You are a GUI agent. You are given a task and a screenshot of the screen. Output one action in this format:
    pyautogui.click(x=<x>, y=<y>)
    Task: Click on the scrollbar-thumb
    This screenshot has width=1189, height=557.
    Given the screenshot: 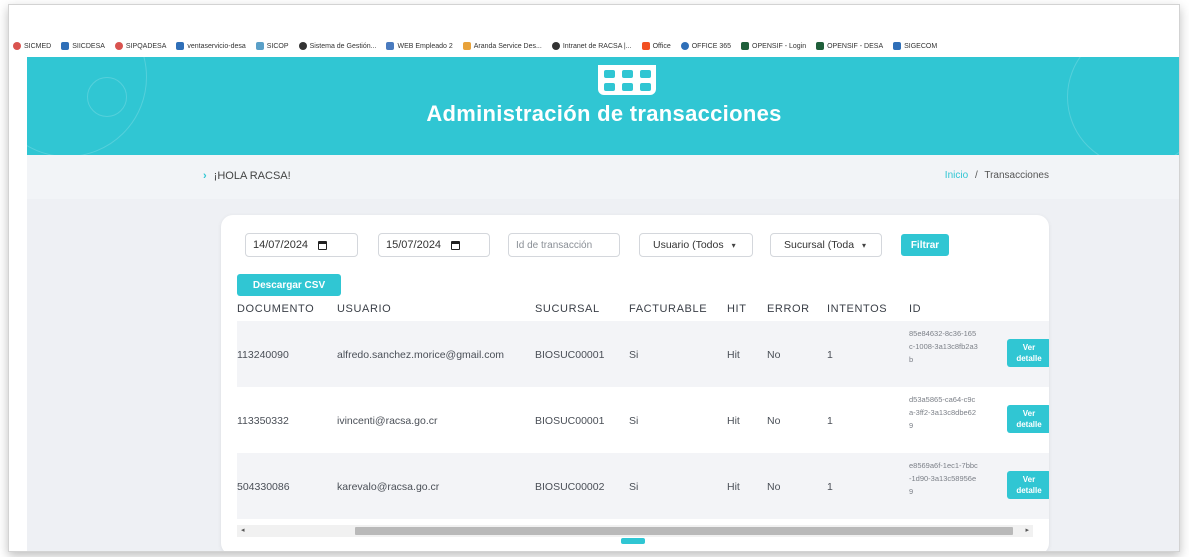 What is the action you would take?
    pyautogui.click(x=684, y=531)
    